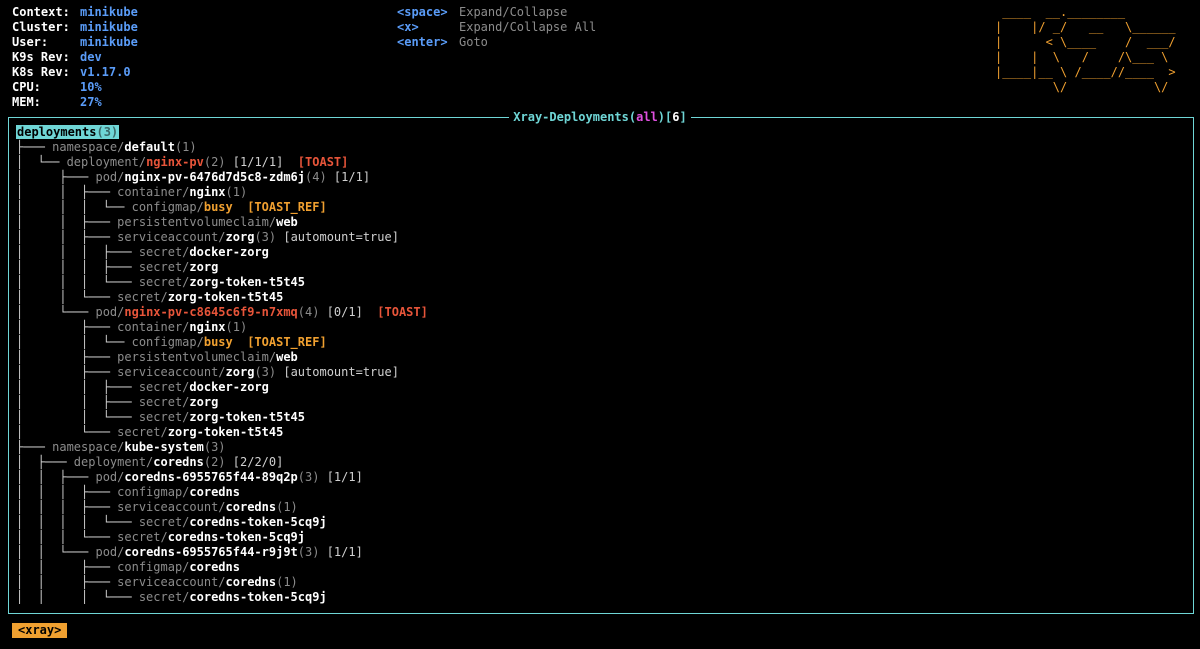  What do you see at coordinates (211, 552) in the screenshot?
I see `node-name: coredns-6955765f44-r9j9t` at bounding box center [211, 552].